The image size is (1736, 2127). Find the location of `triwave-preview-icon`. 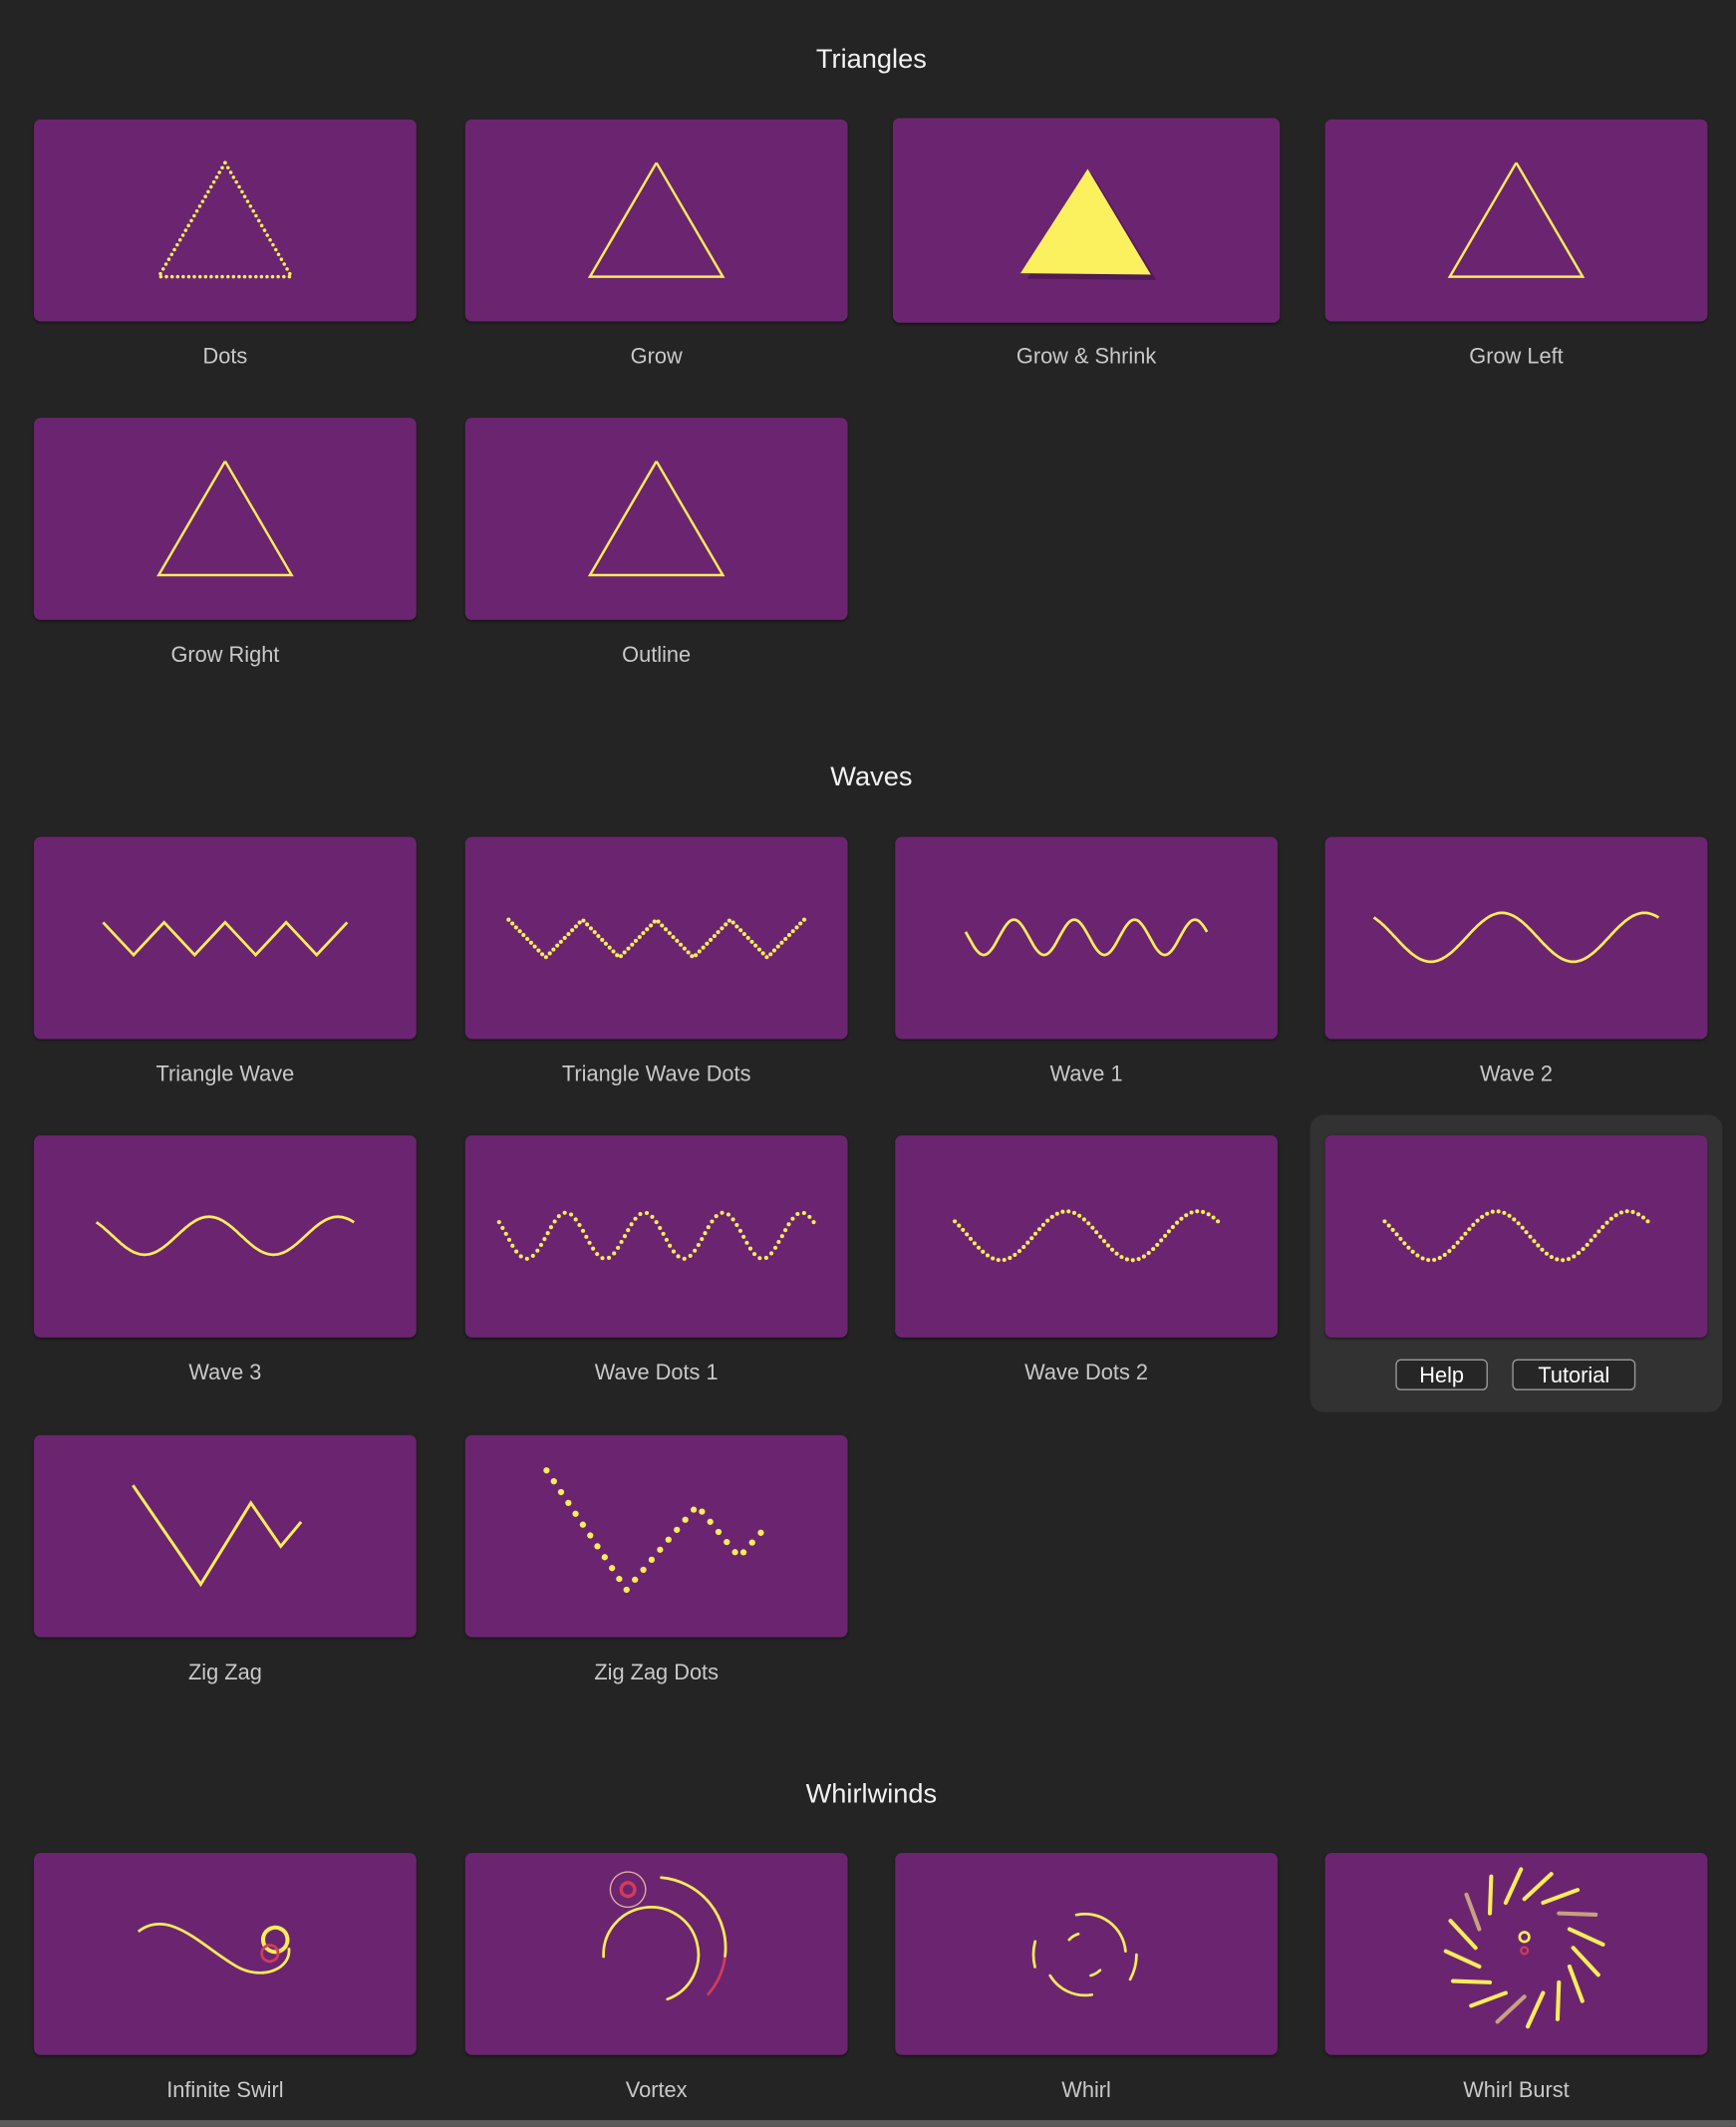

triwave-preview-icon is located at coordinates (225, 939).